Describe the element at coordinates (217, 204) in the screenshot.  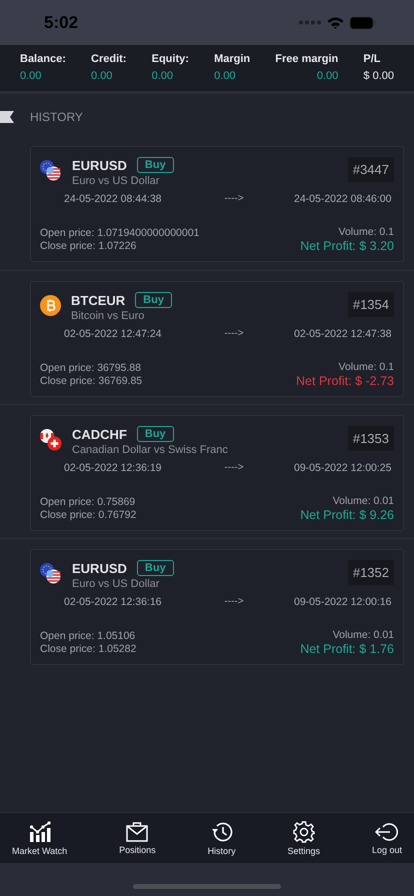
I see `trade-card: EURUSD Buy Euro vs US Dollar #3447 24-05-2022 08:44:38 ----> 24-05-2022 08:46:00 Open price: 1.0719400000000001 Close price: 1.07226 Volume: 0.1 Net Profit: $ 3.20` at that location.